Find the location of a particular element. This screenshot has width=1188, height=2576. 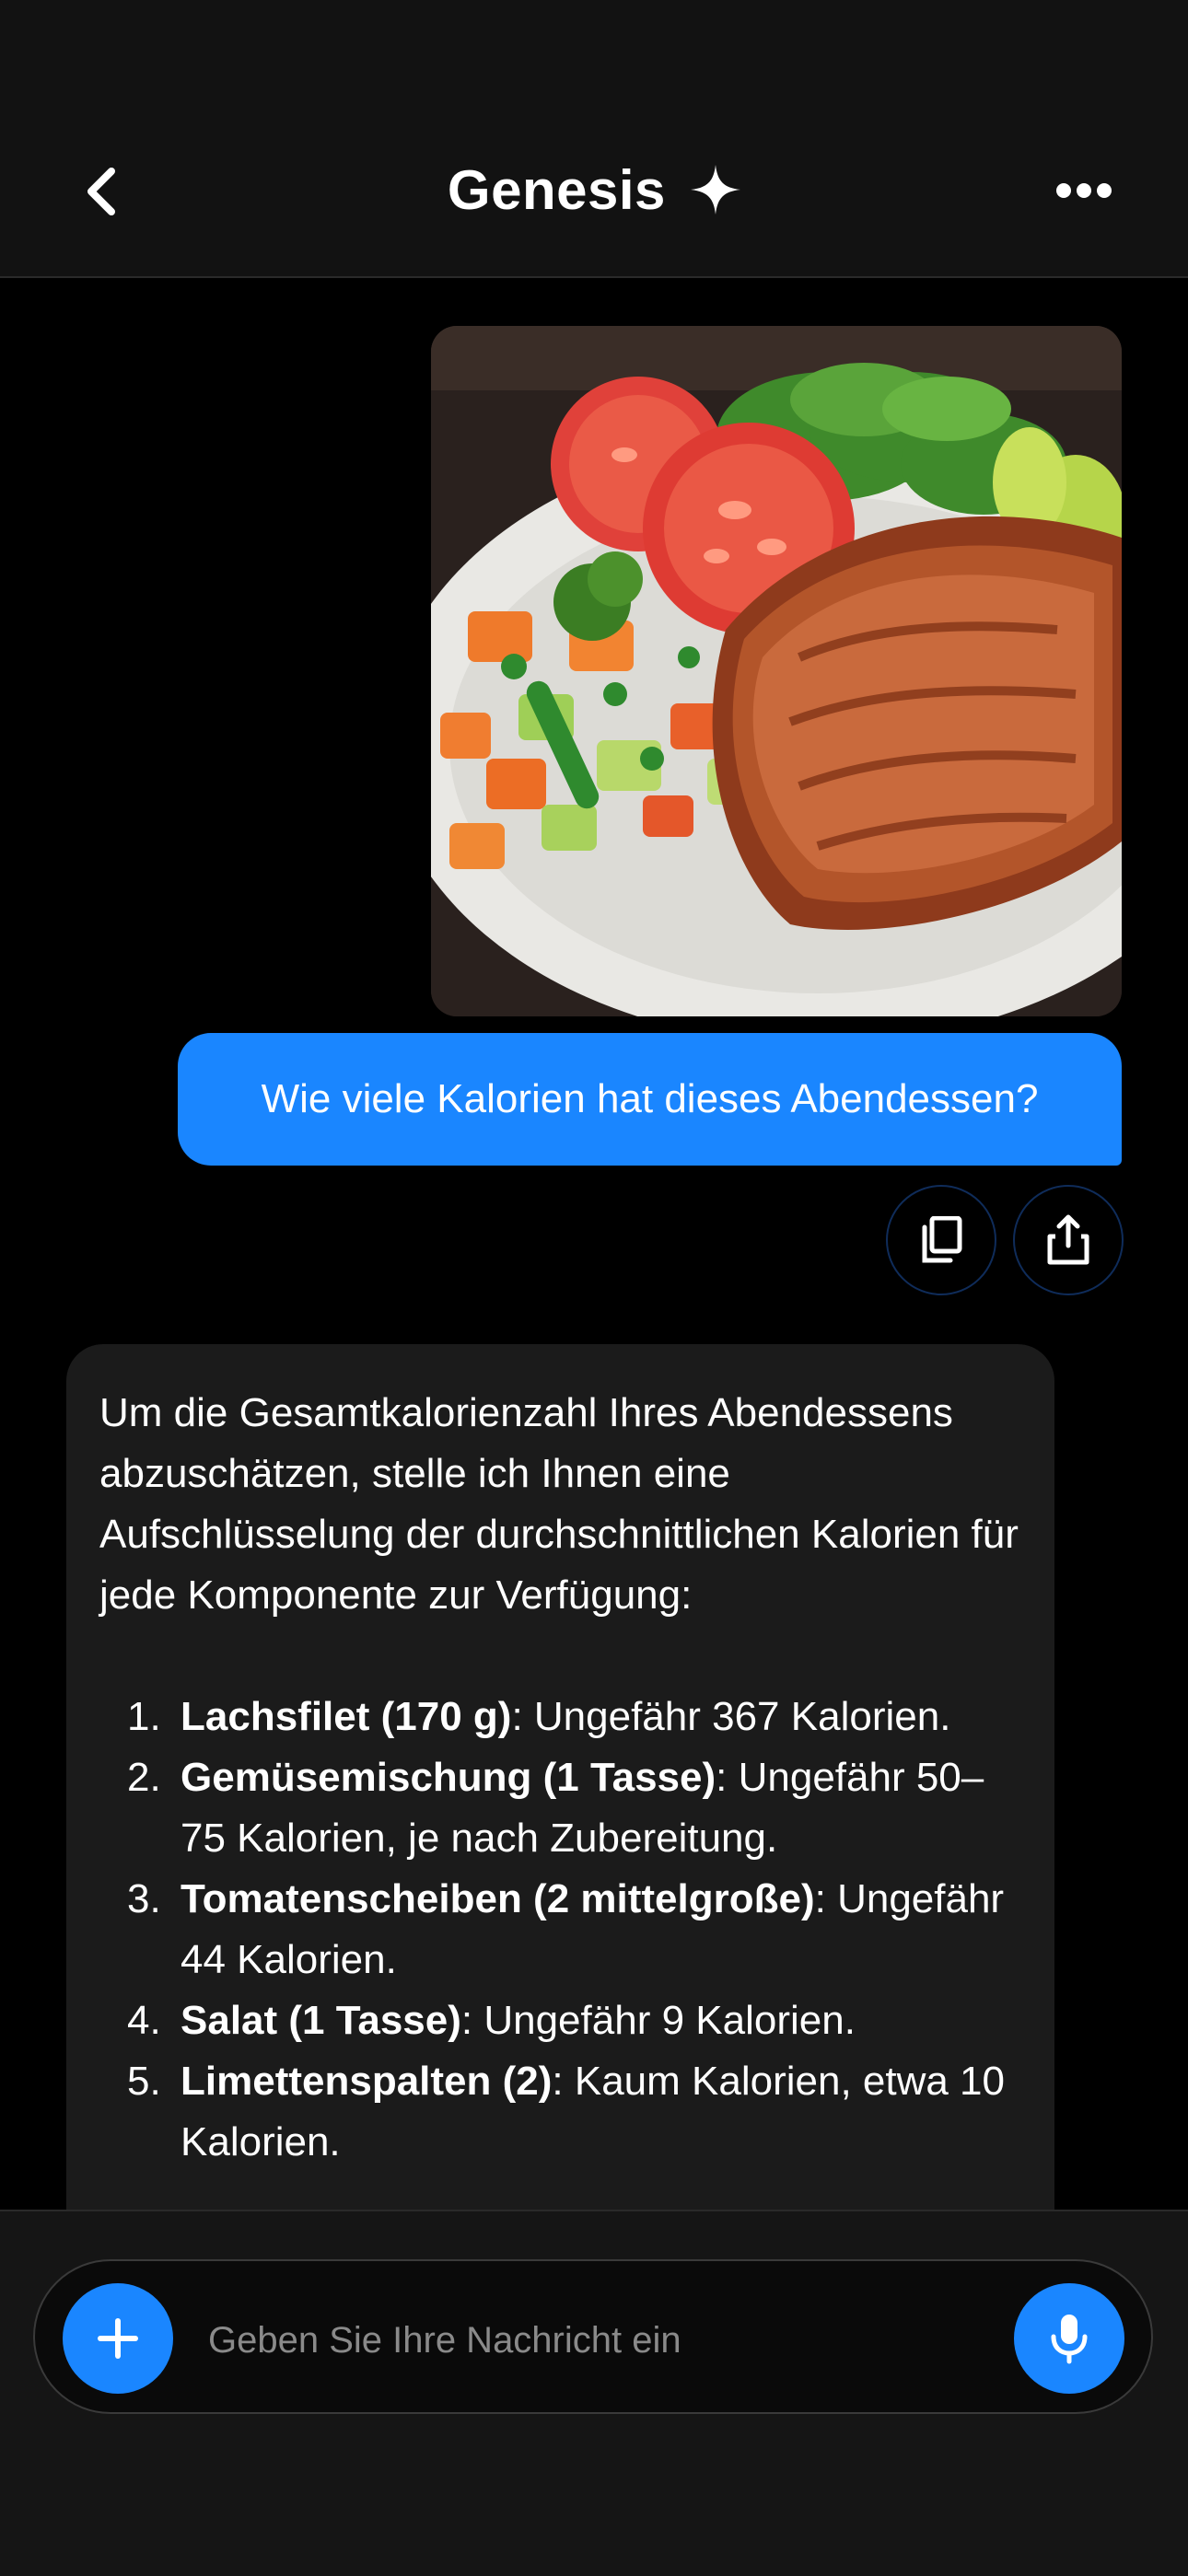

voice-input-button is located at coordinates (1069, 2338).